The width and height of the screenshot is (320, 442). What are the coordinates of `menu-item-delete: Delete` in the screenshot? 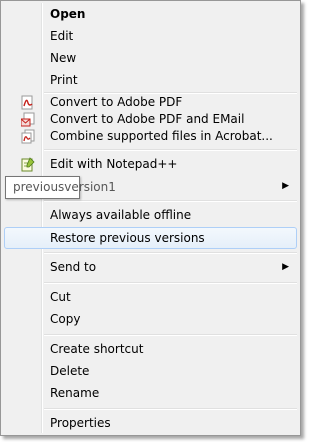 It's located at (150, 371).